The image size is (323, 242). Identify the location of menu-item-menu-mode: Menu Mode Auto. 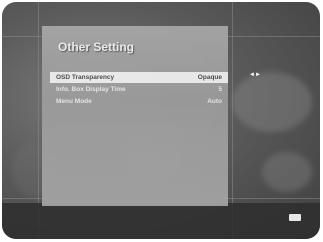
(139, 101).